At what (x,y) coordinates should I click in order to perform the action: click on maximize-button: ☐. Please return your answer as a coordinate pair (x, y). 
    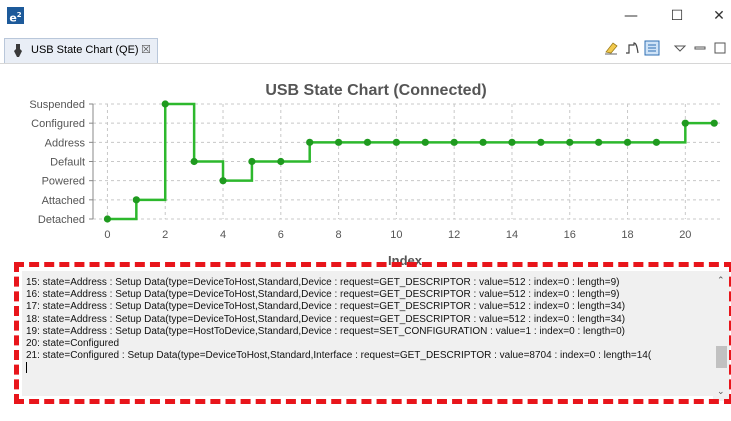
    Looking at the image, I should click on (677, 16).